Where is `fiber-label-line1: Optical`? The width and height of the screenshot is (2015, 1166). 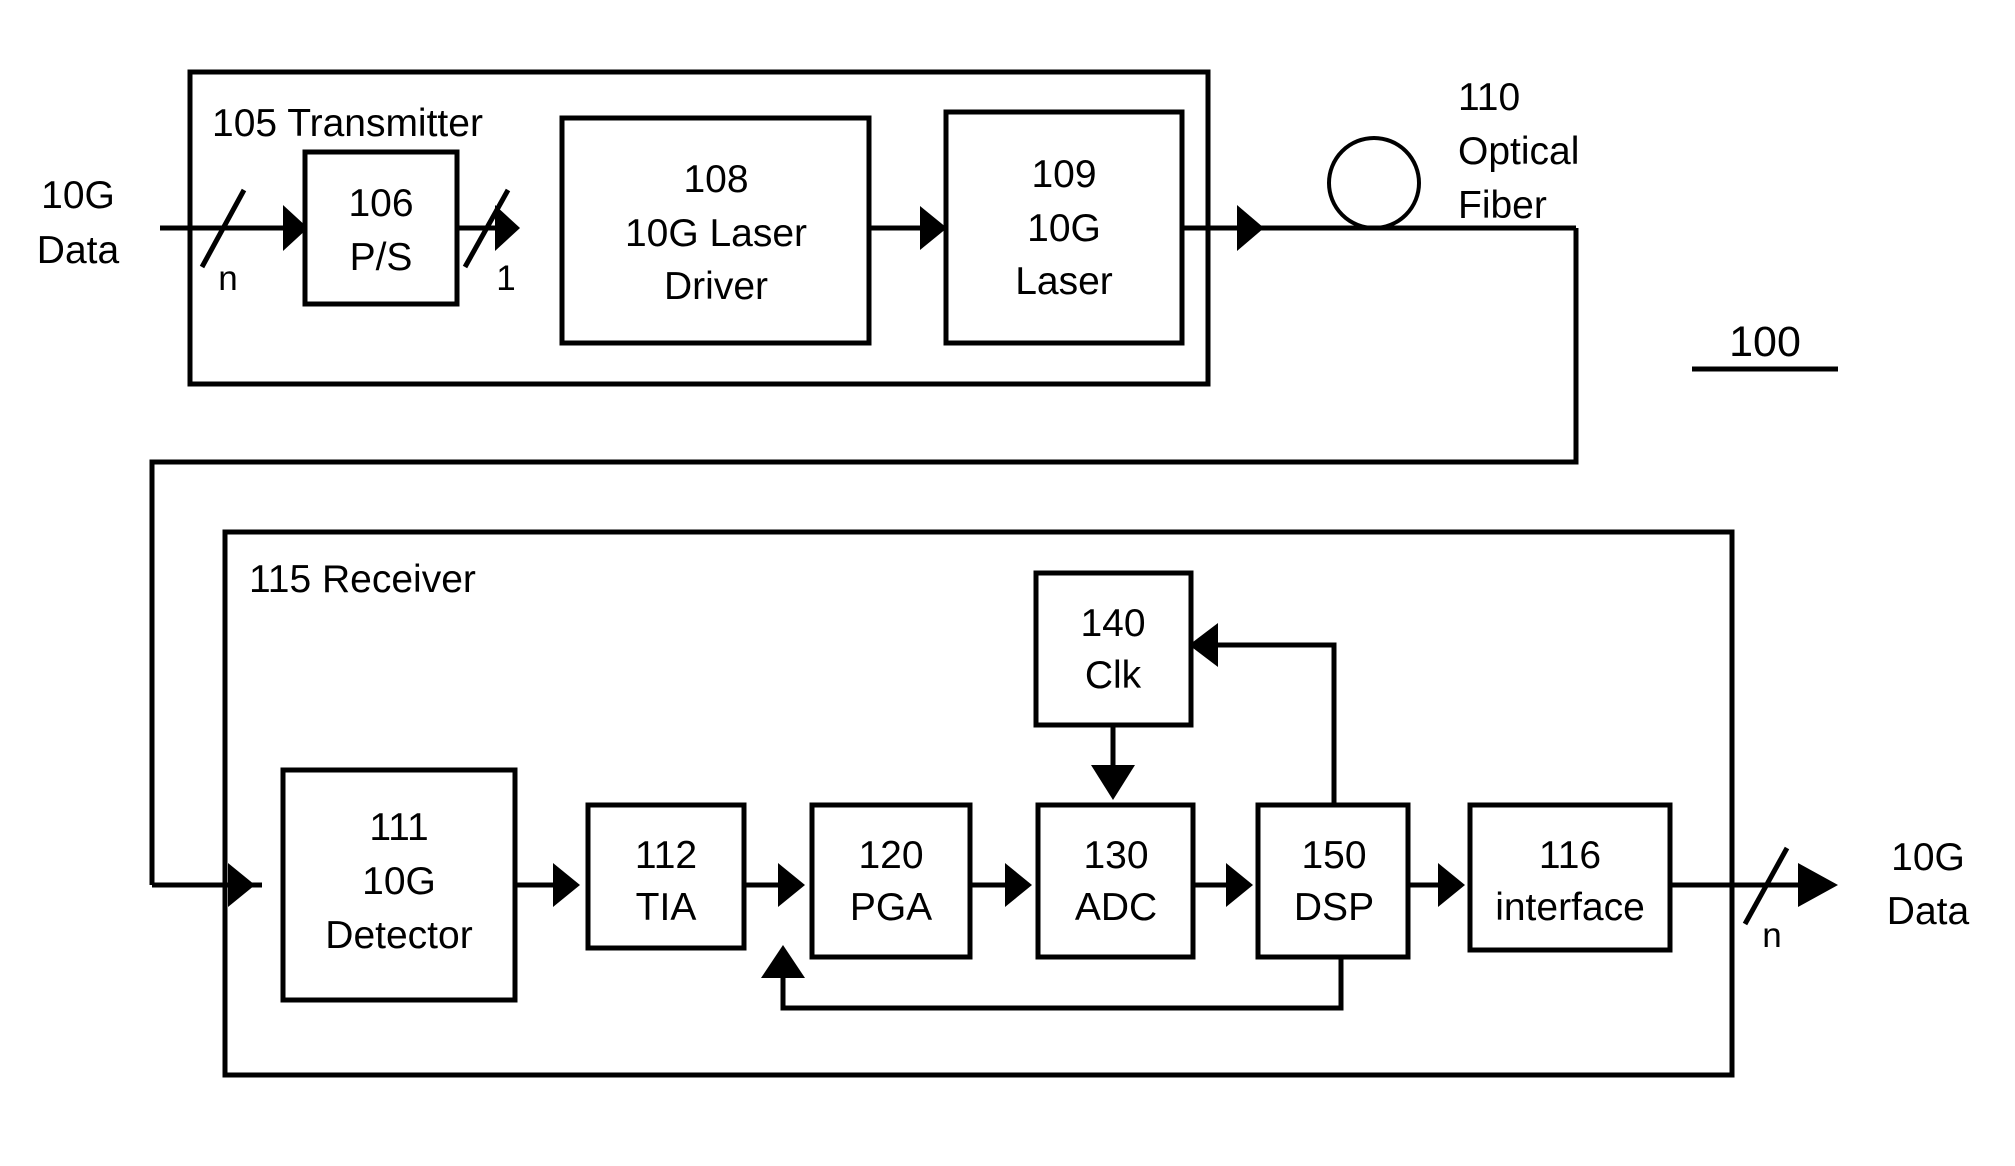 fiber-label-line1: Optical is located at coordinates (1518, 151).